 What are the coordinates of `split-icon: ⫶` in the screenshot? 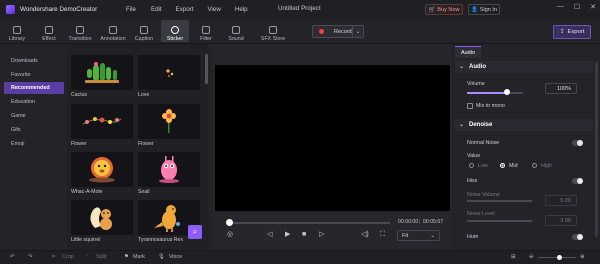 It's located at (87, 257).